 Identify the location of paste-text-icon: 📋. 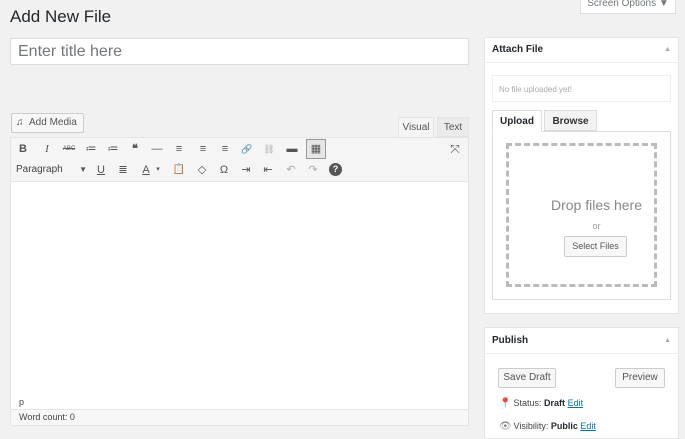
(179, 170).